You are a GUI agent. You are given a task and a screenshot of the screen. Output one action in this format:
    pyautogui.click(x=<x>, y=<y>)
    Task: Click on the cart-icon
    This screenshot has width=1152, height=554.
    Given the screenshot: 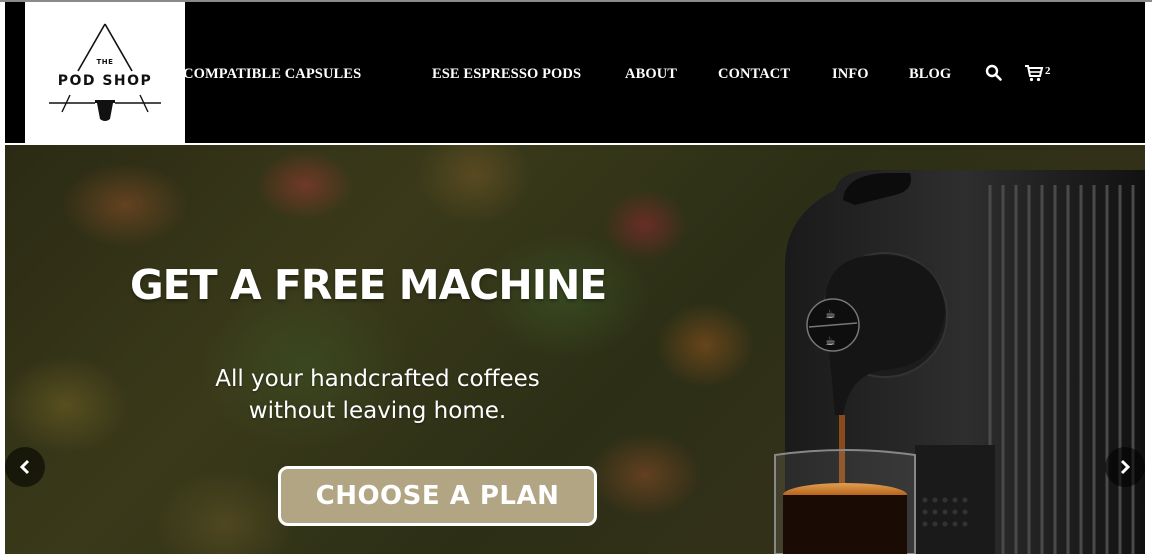 What is the action you would take?
    pyautogui.click(x=1034, y=76)
    